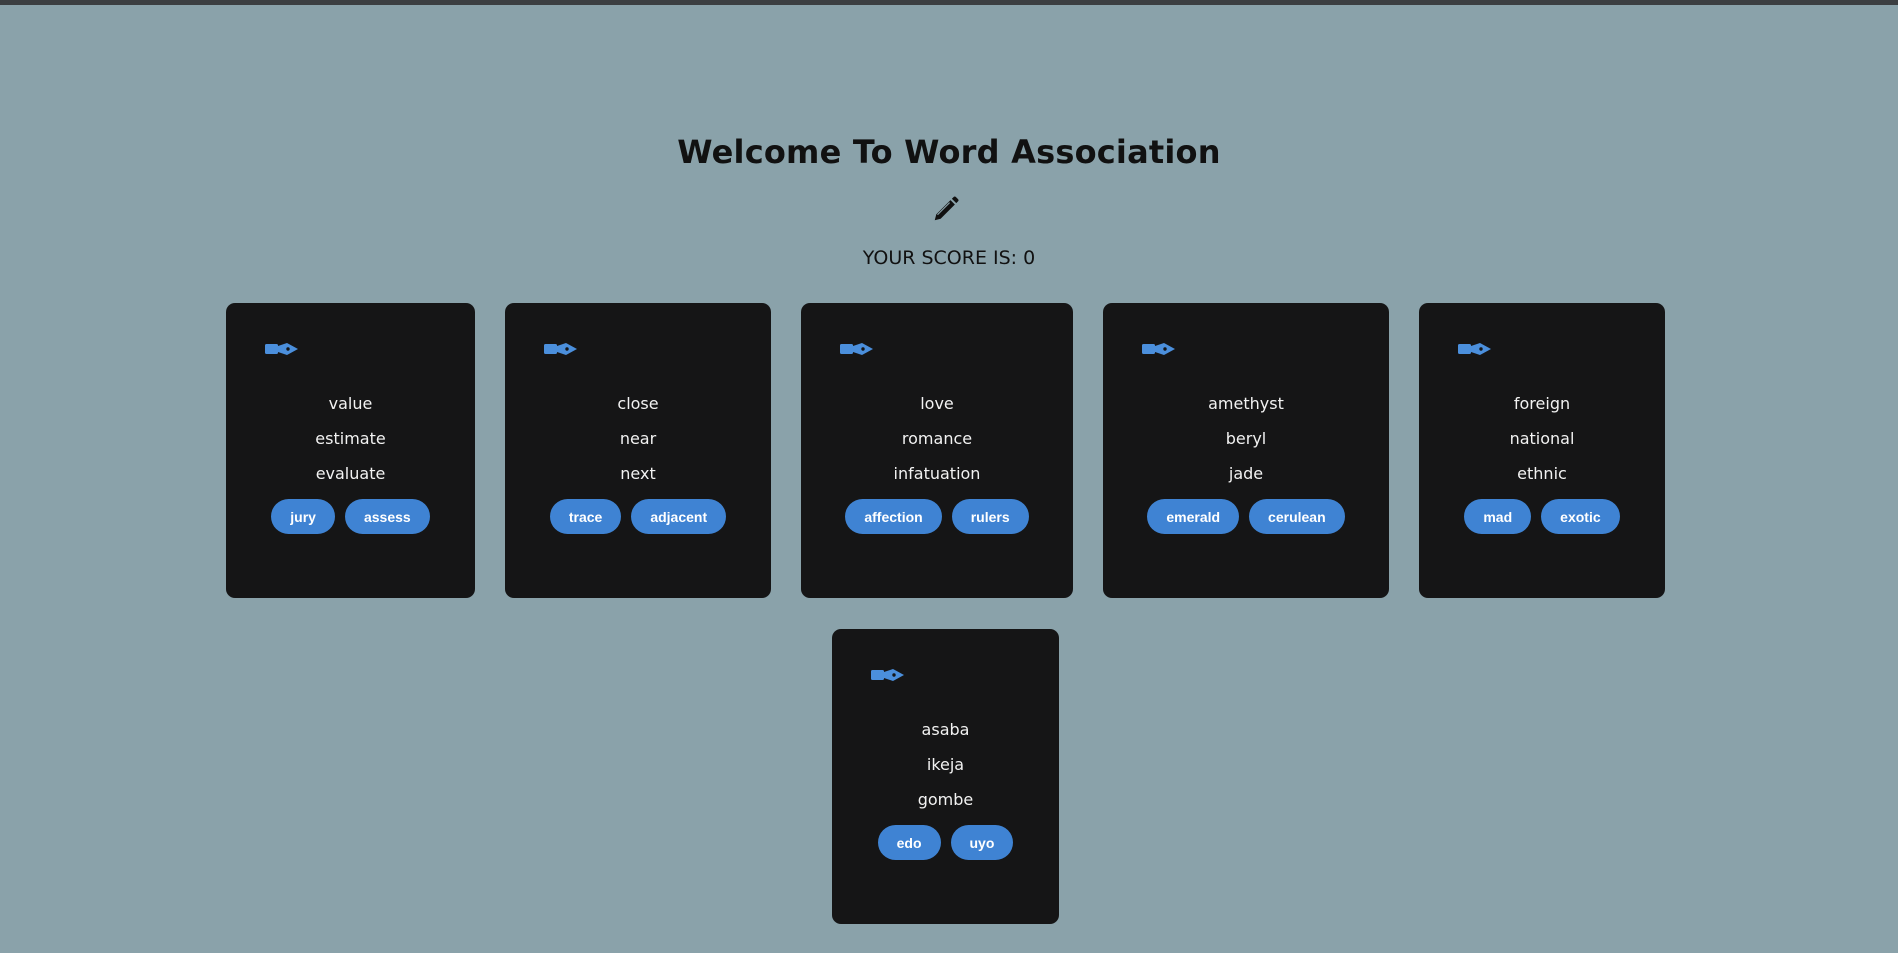 The height and width of the screenshot is (953, 1898). Describe the element at coordinates (1580, 516) in the screenshot. I see `answer-option-button: exotic` at that location.